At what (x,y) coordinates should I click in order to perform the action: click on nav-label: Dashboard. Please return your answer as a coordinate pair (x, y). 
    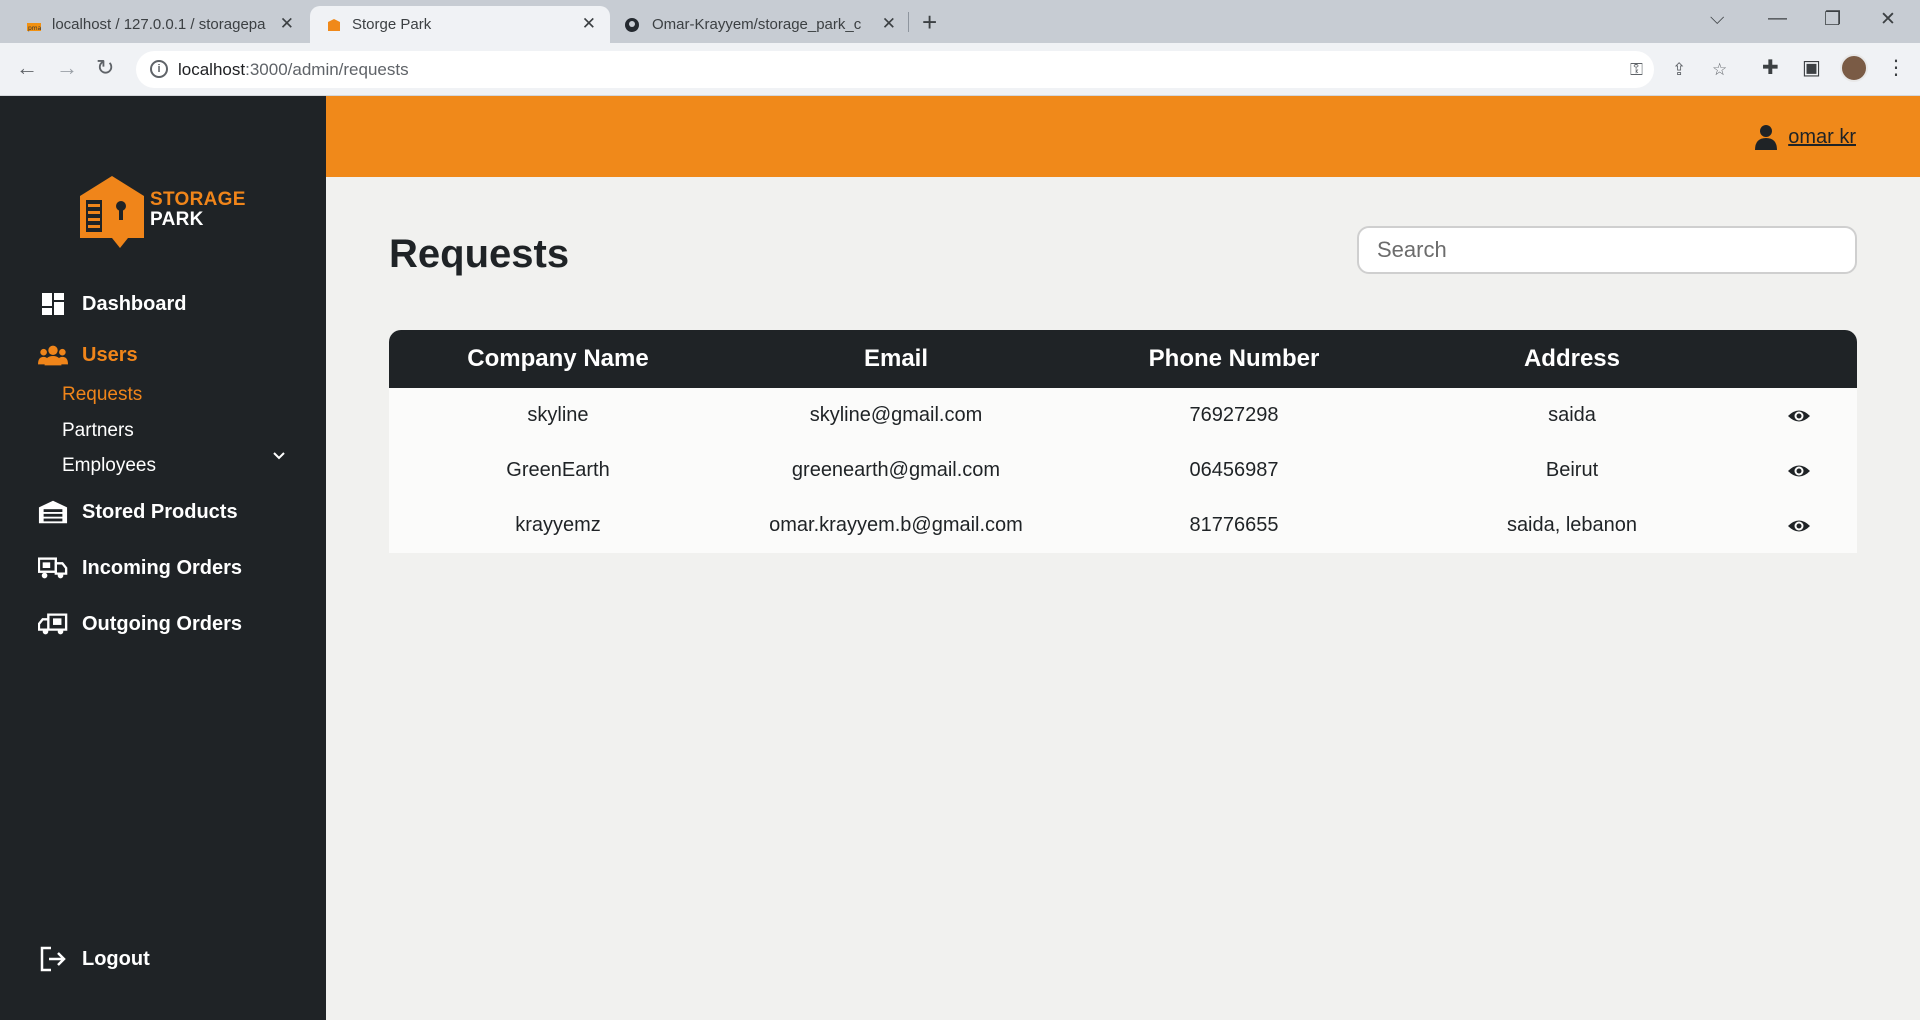
    Looking at the image, I should click on (134, 303).